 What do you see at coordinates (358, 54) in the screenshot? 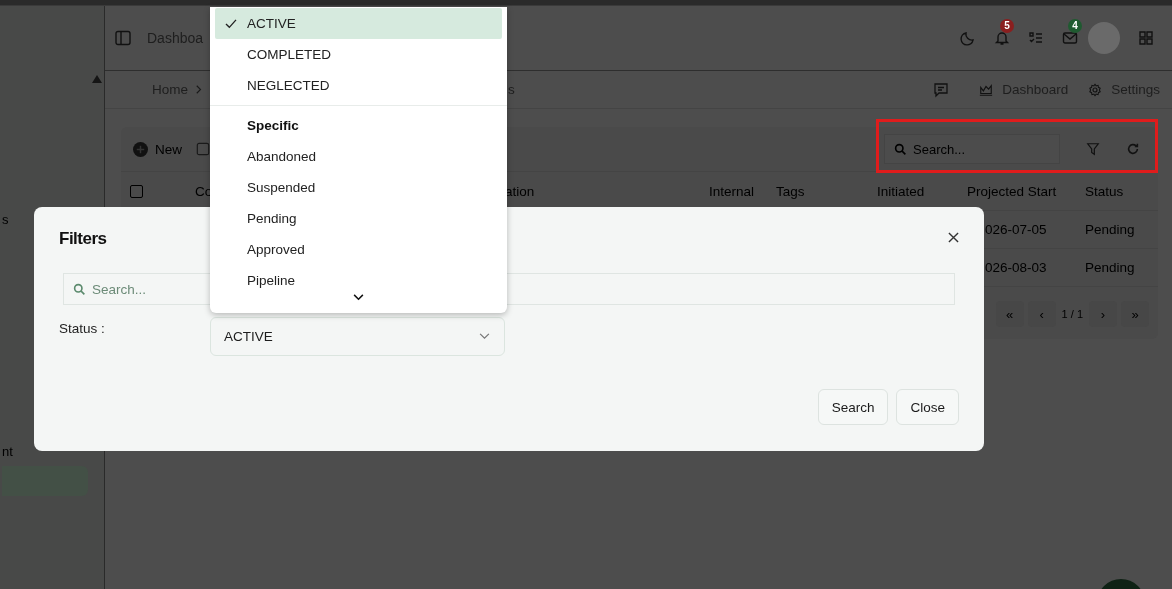
I see `menu-option: COMPLETED` at bounding box center [358, 54].